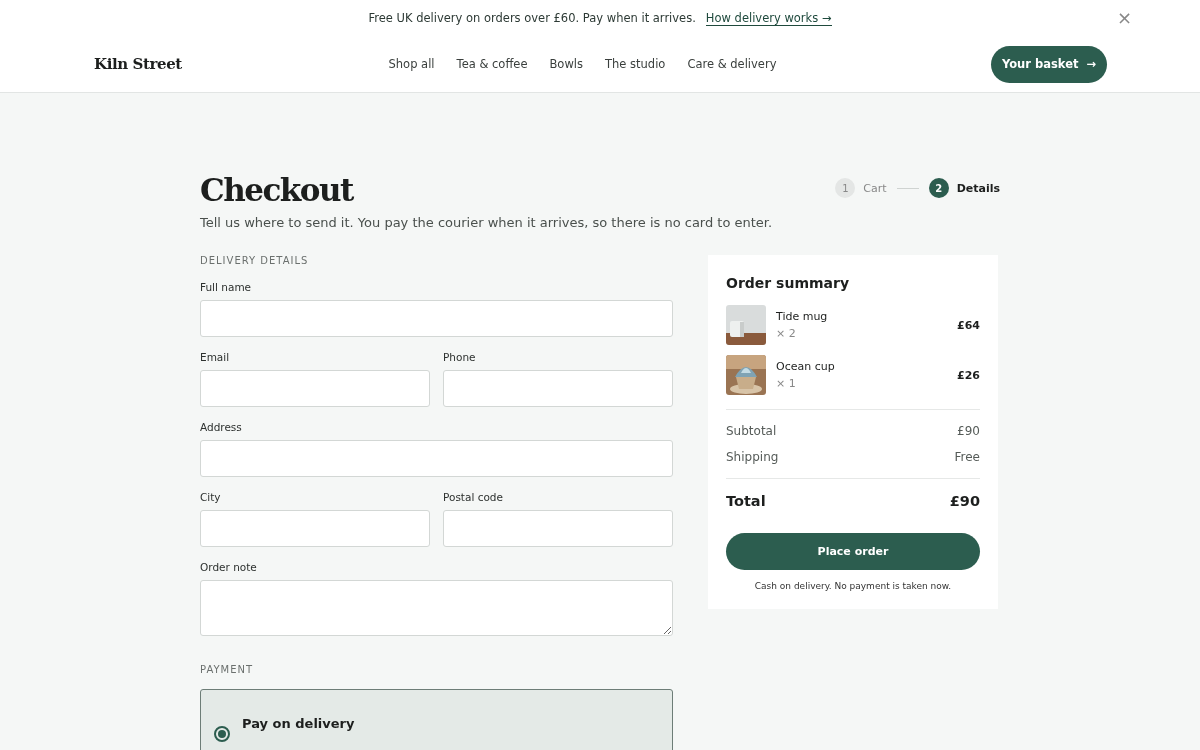  I want to click on payment-note: Cash on delivery. No payment is taken now., so click(853, 586).